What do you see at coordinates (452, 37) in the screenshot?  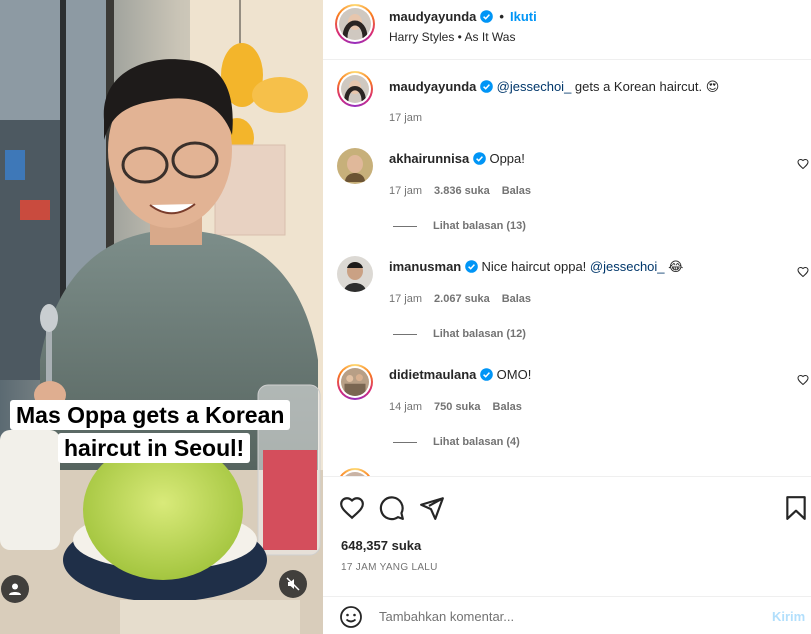 I see `audio-track-link: Harry Styles • As It Was` at bounding box center [452, 37].